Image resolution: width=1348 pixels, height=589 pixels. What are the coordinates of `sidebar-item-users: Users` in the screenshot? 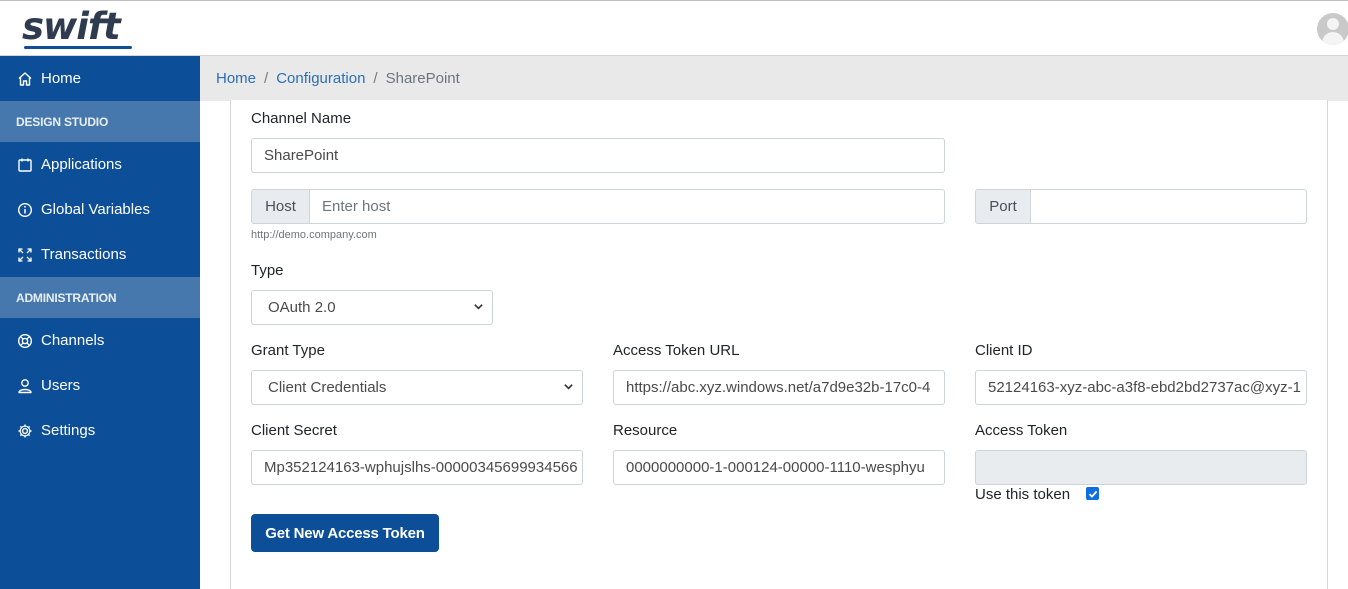 It's located at (100, 385).